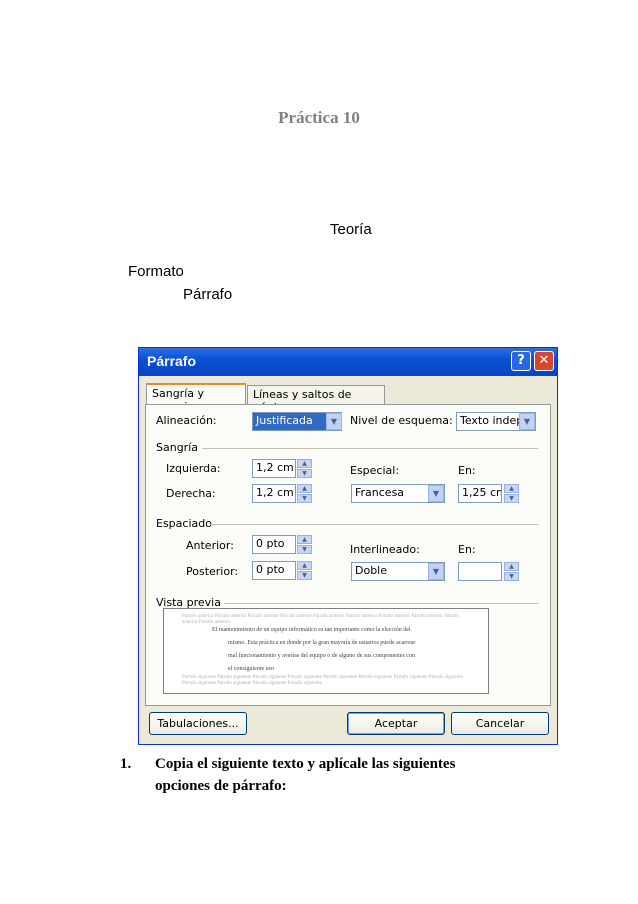 The image size is (638, 904). I want to click on line-spacing-at-label: En:, so click(467, 549).